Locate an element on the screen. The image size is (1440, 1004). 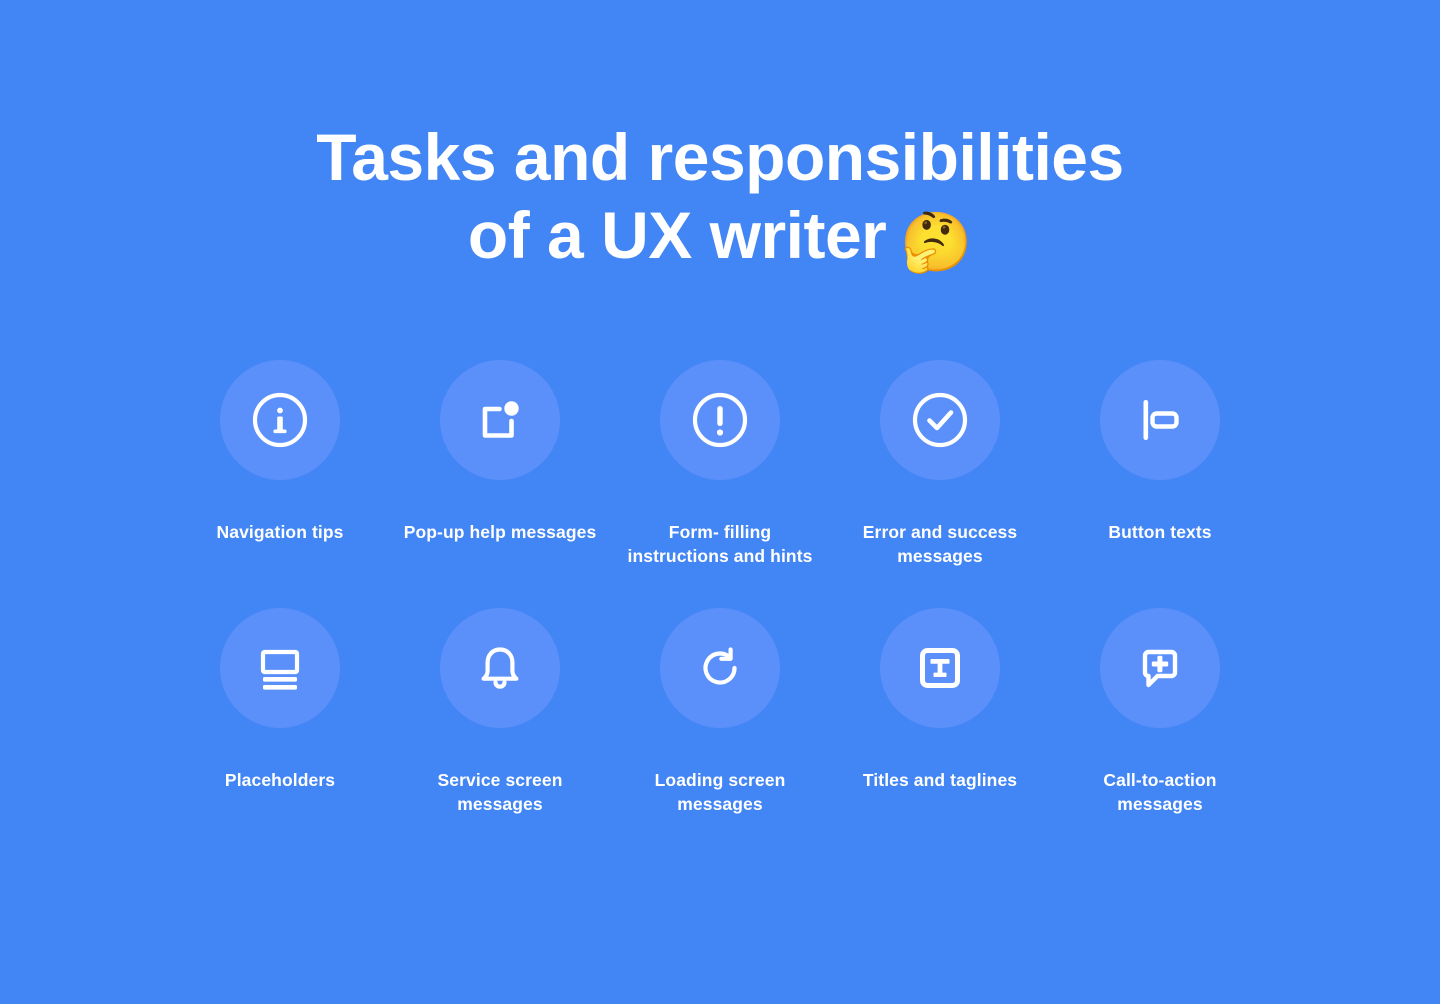
check-circle-icon is located at coordinates (940, 420).